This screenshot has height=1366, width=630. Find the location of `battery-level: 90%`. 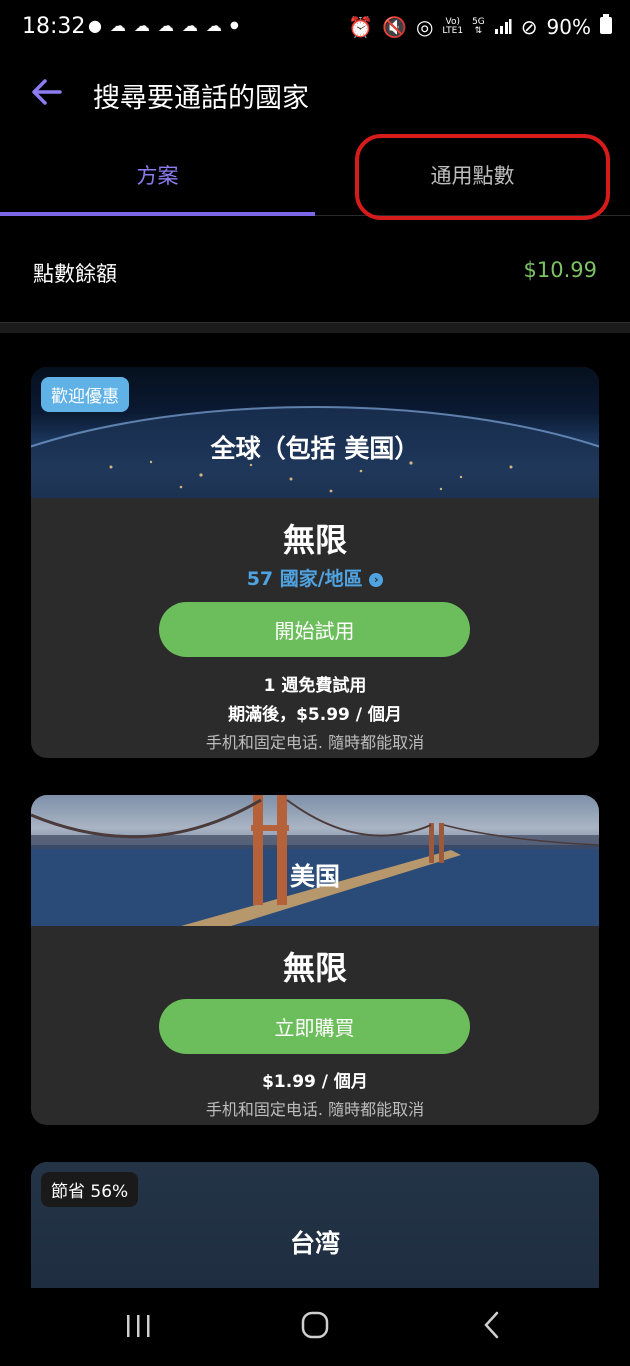

battery-level: 90% is located at coordinates (568, 26).